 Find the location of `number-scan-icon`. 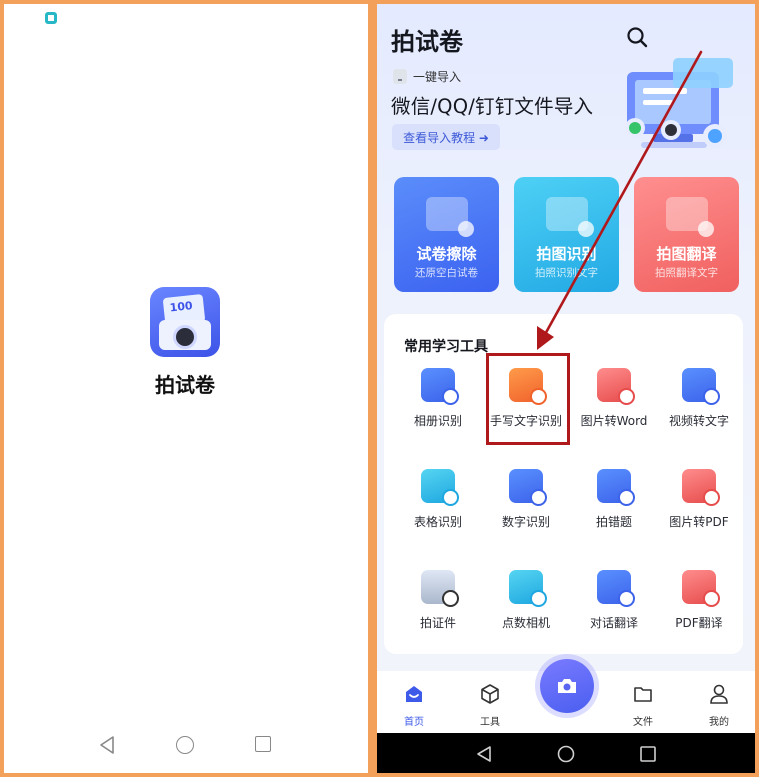

number-scan-icon is located at coordinates (528, 487).